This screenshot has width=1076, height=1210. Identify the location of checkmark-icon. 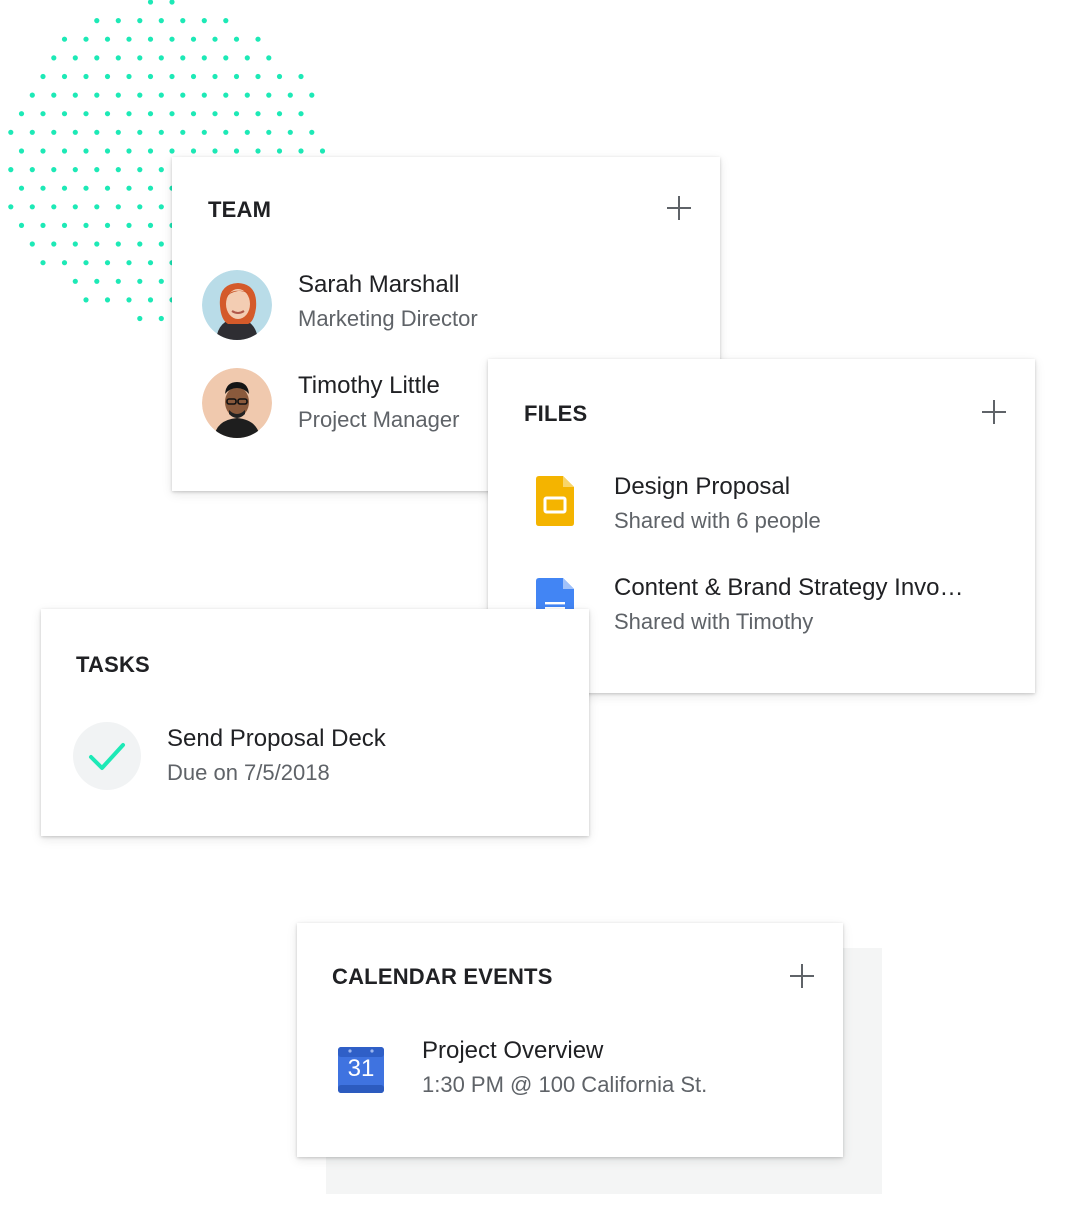
(107, 756).